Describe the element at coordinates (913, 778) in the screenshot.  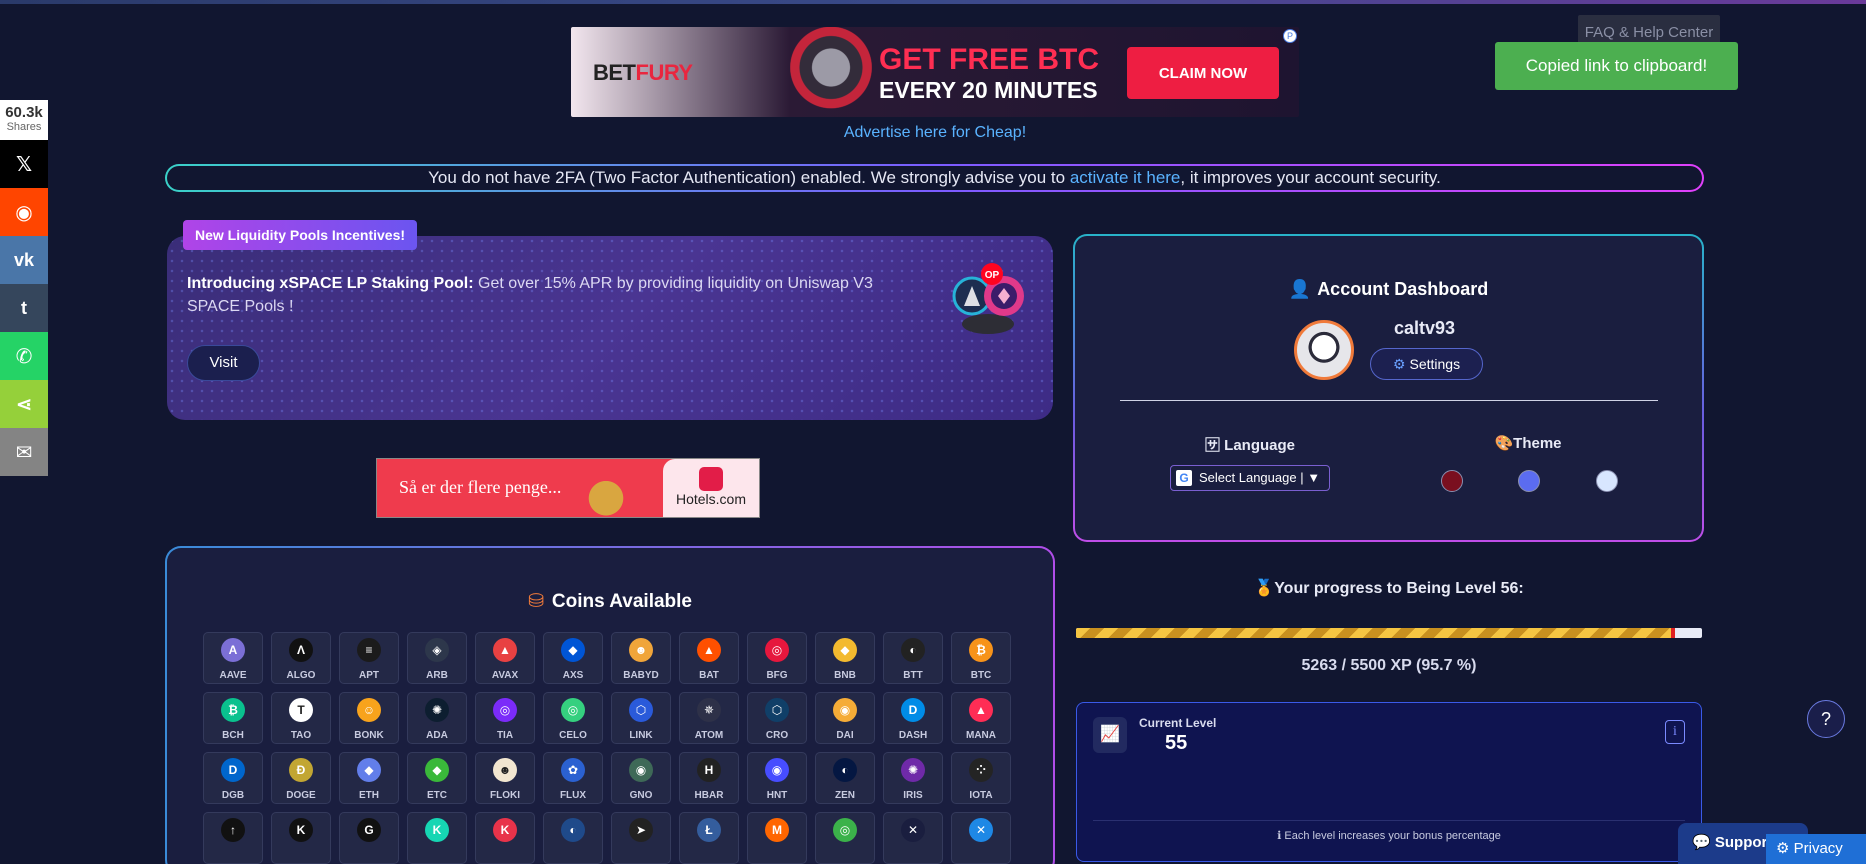
I see `coin-tile: ✺ IRIS` at that location.